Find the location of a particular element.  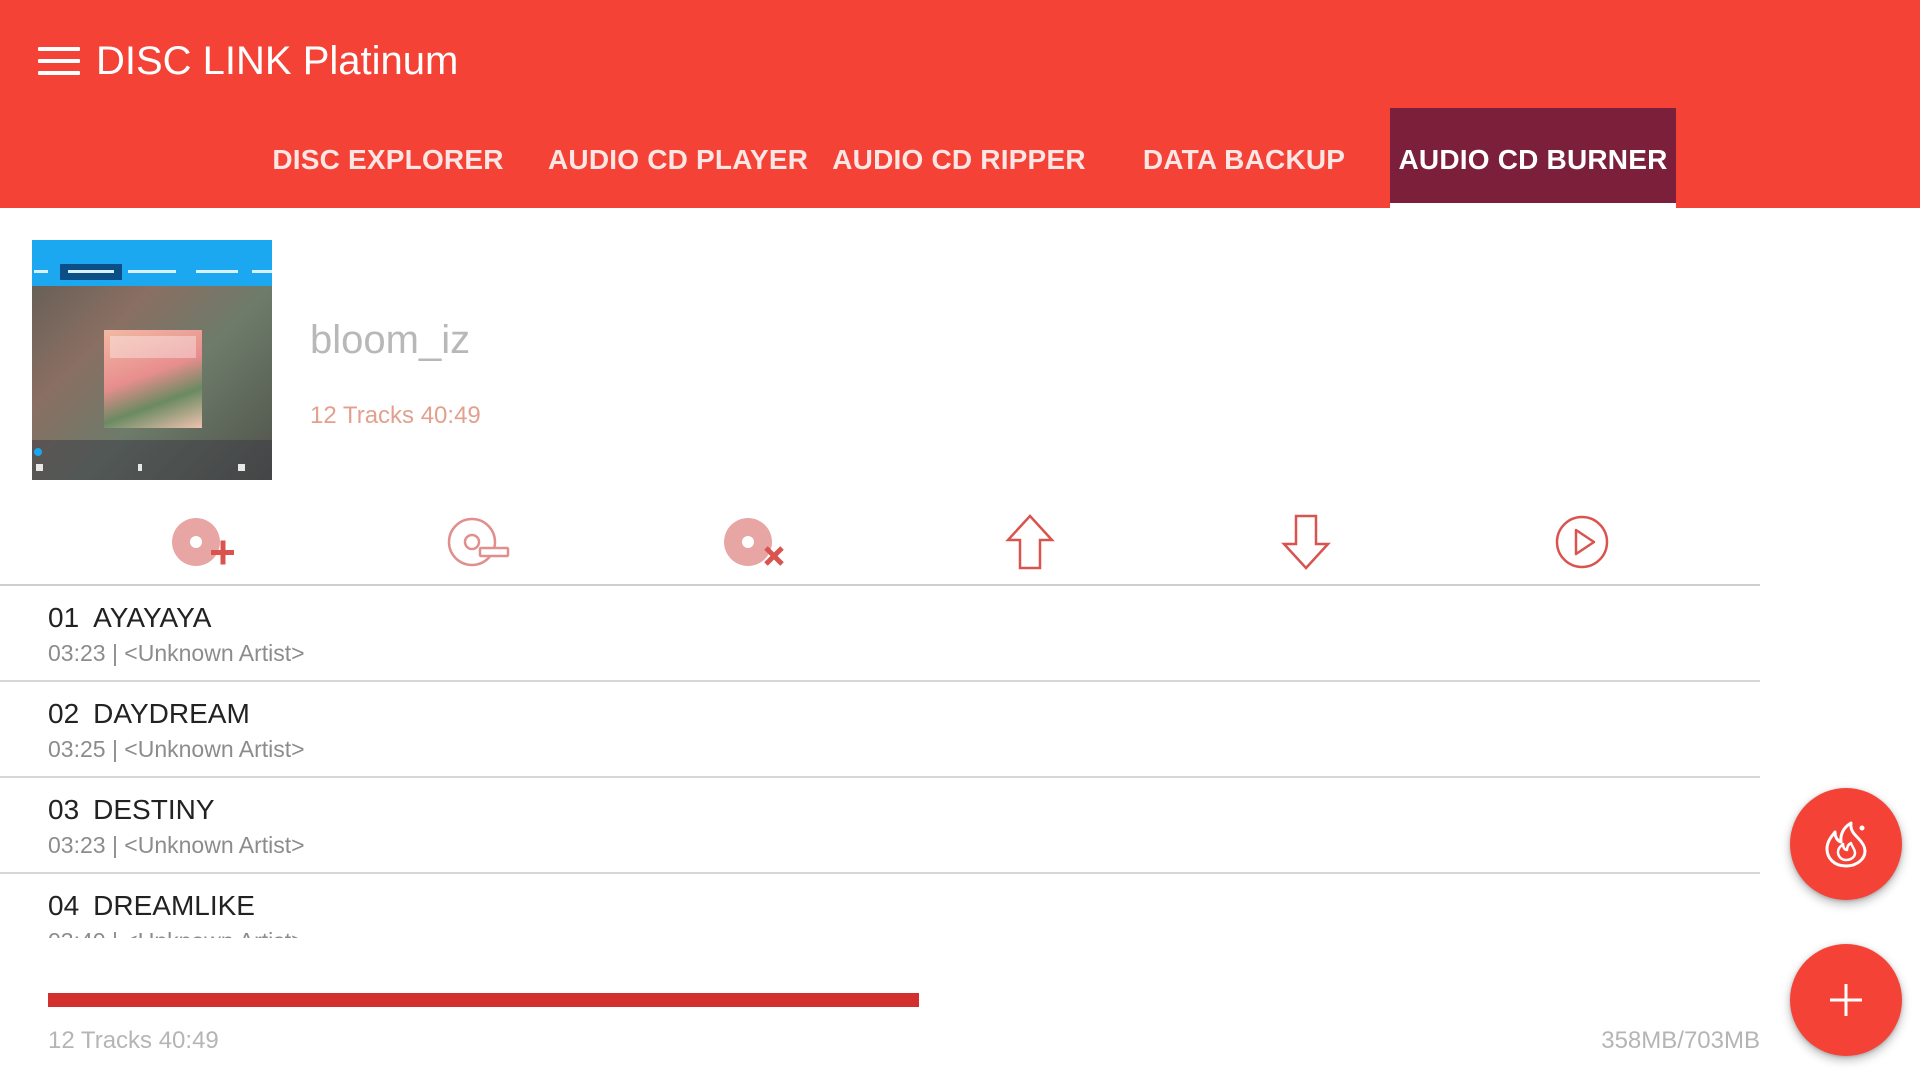

remove-disc-icon is located at coordinates (754, 542).